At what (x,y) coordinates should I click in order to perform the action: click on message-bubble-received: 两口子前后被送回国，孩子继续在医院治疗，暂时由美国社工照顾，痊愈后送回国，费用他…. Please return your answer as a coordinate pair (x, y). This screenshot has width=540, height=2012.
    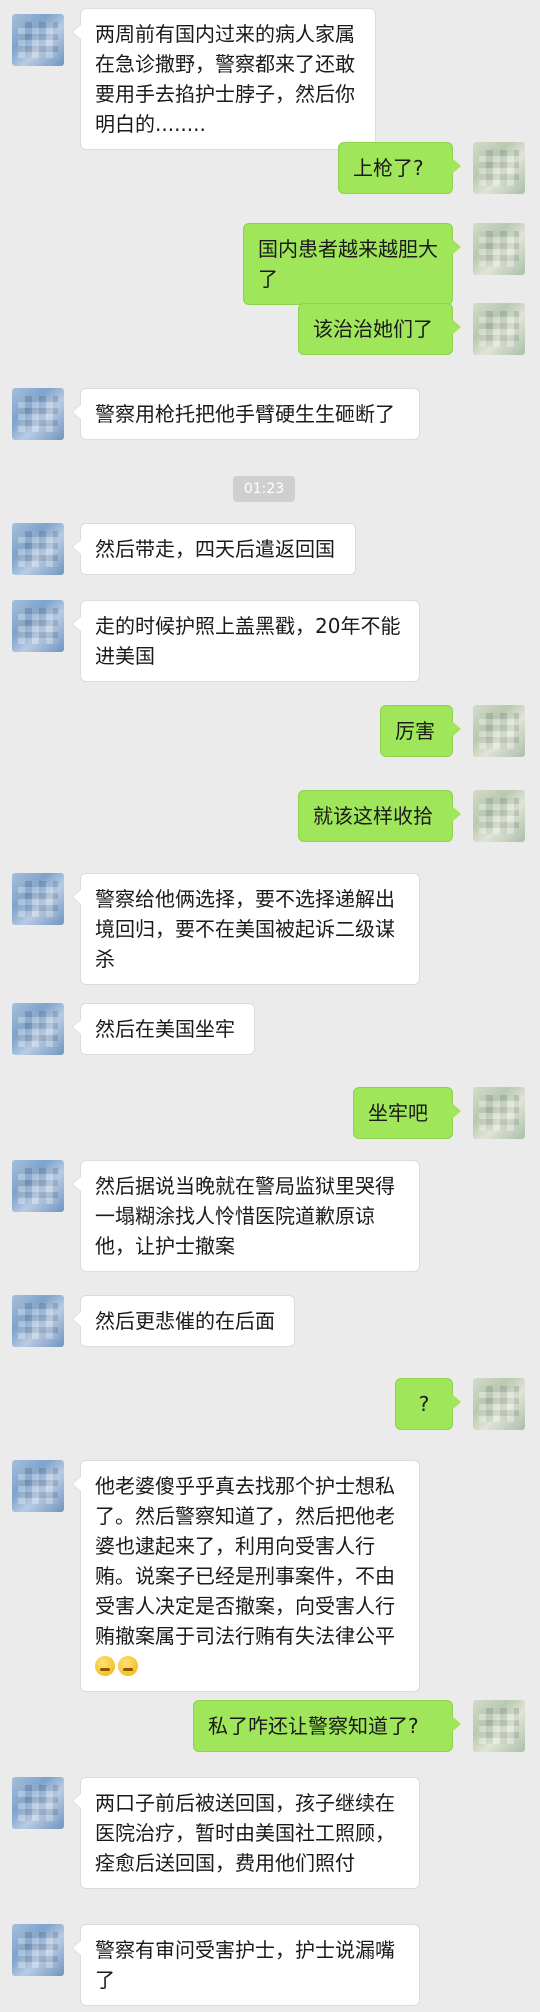
    Looking at the image, I should click on (246, 1833).